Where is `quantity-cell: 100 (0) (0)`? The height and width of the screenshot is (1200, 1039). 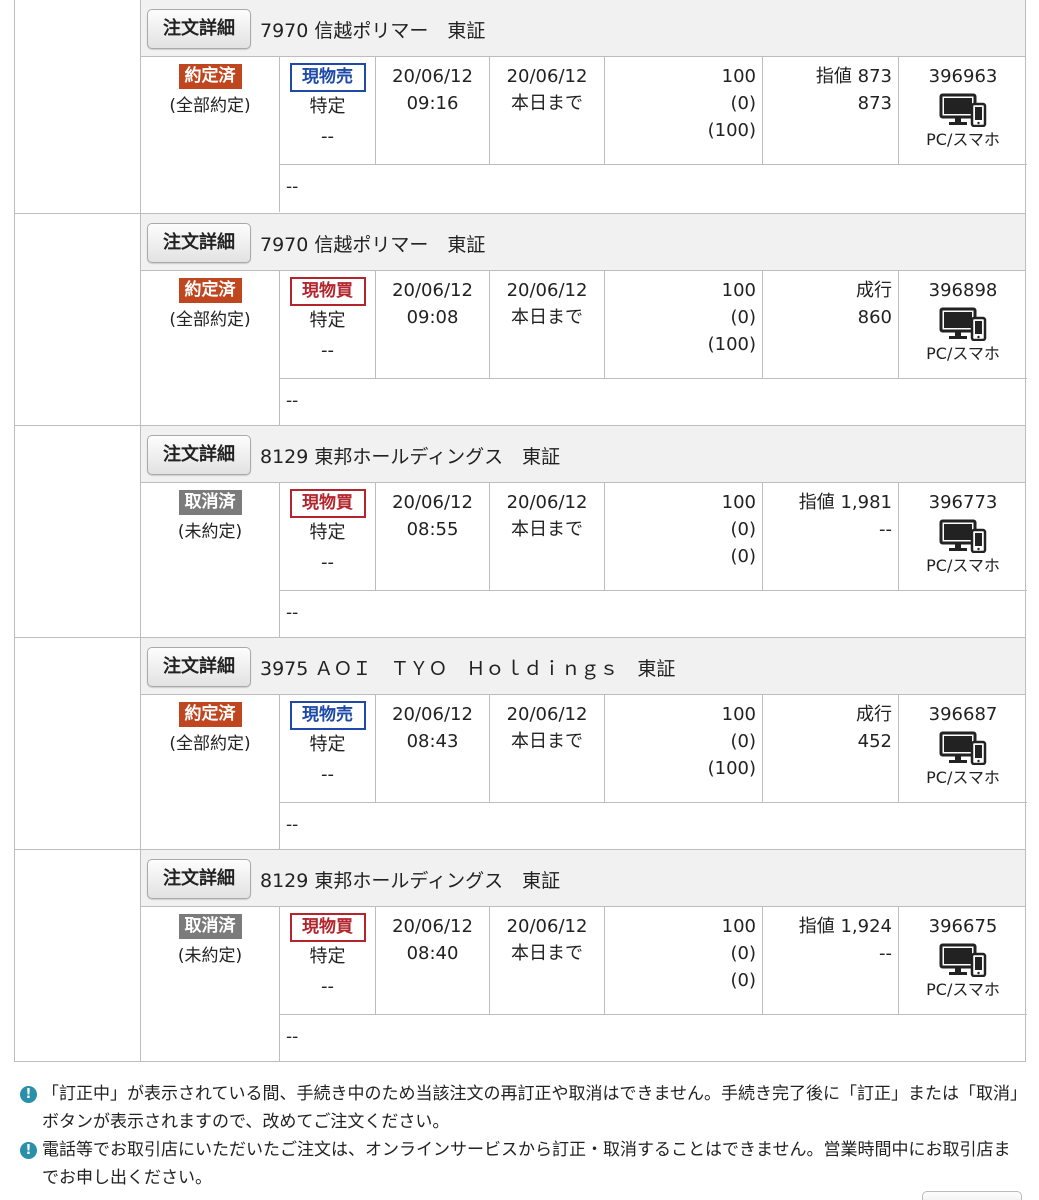 quantity-cell: 100 (0) (0) is located at coordinates (683, 537).